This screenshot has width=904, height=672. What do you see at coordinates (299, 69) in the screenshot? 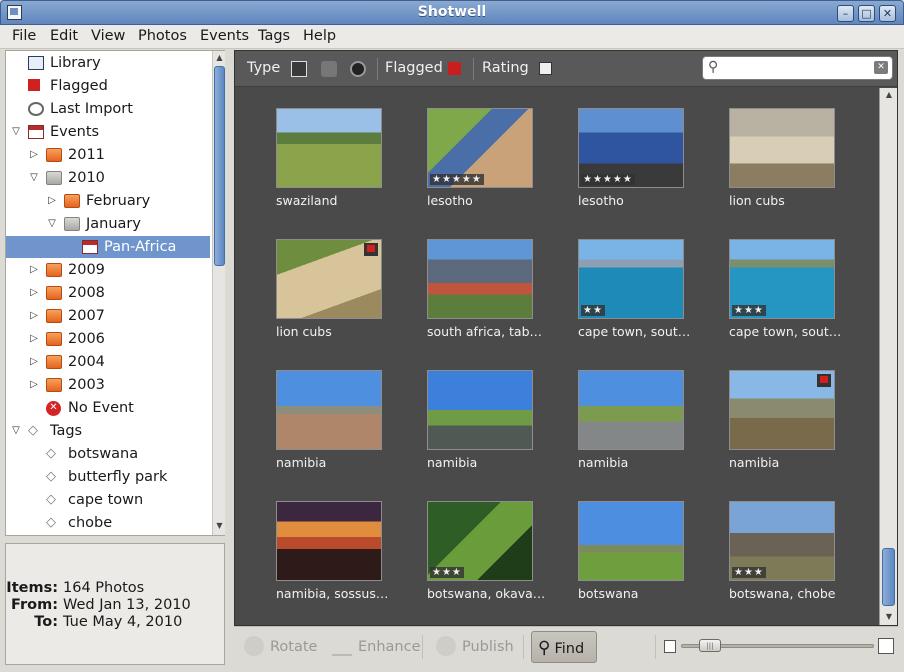
I see `photo-type-icon` at bounding box center [299, 69].